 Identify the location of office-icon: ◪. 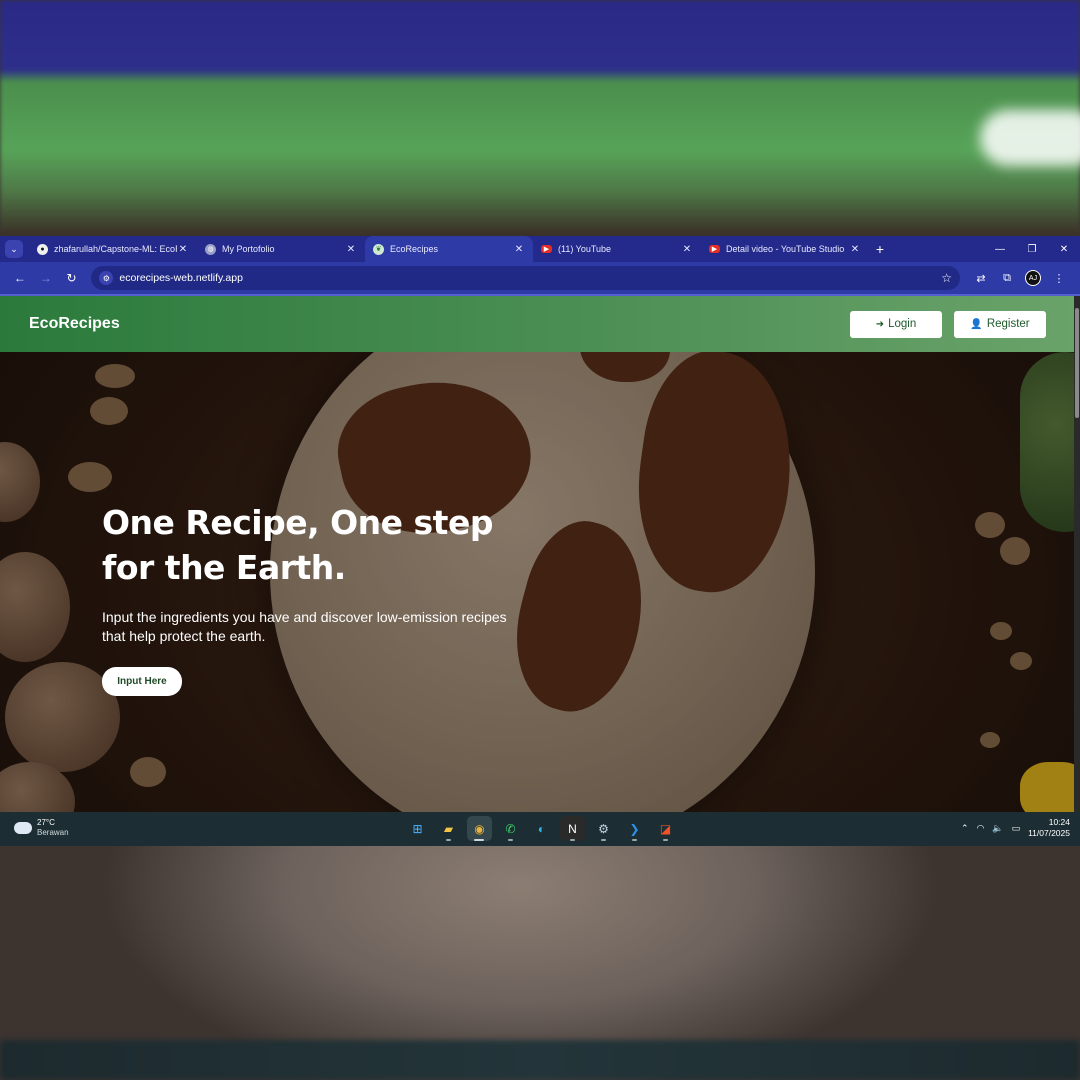
(665, 828).